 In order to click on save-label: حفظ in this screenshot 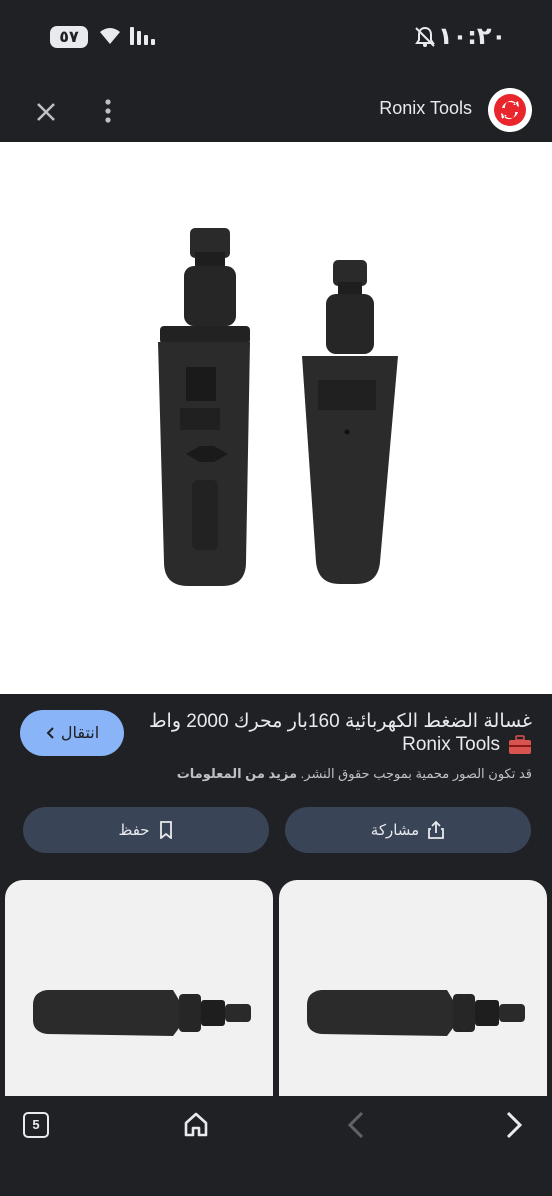, I will do `click(134, 830)`.